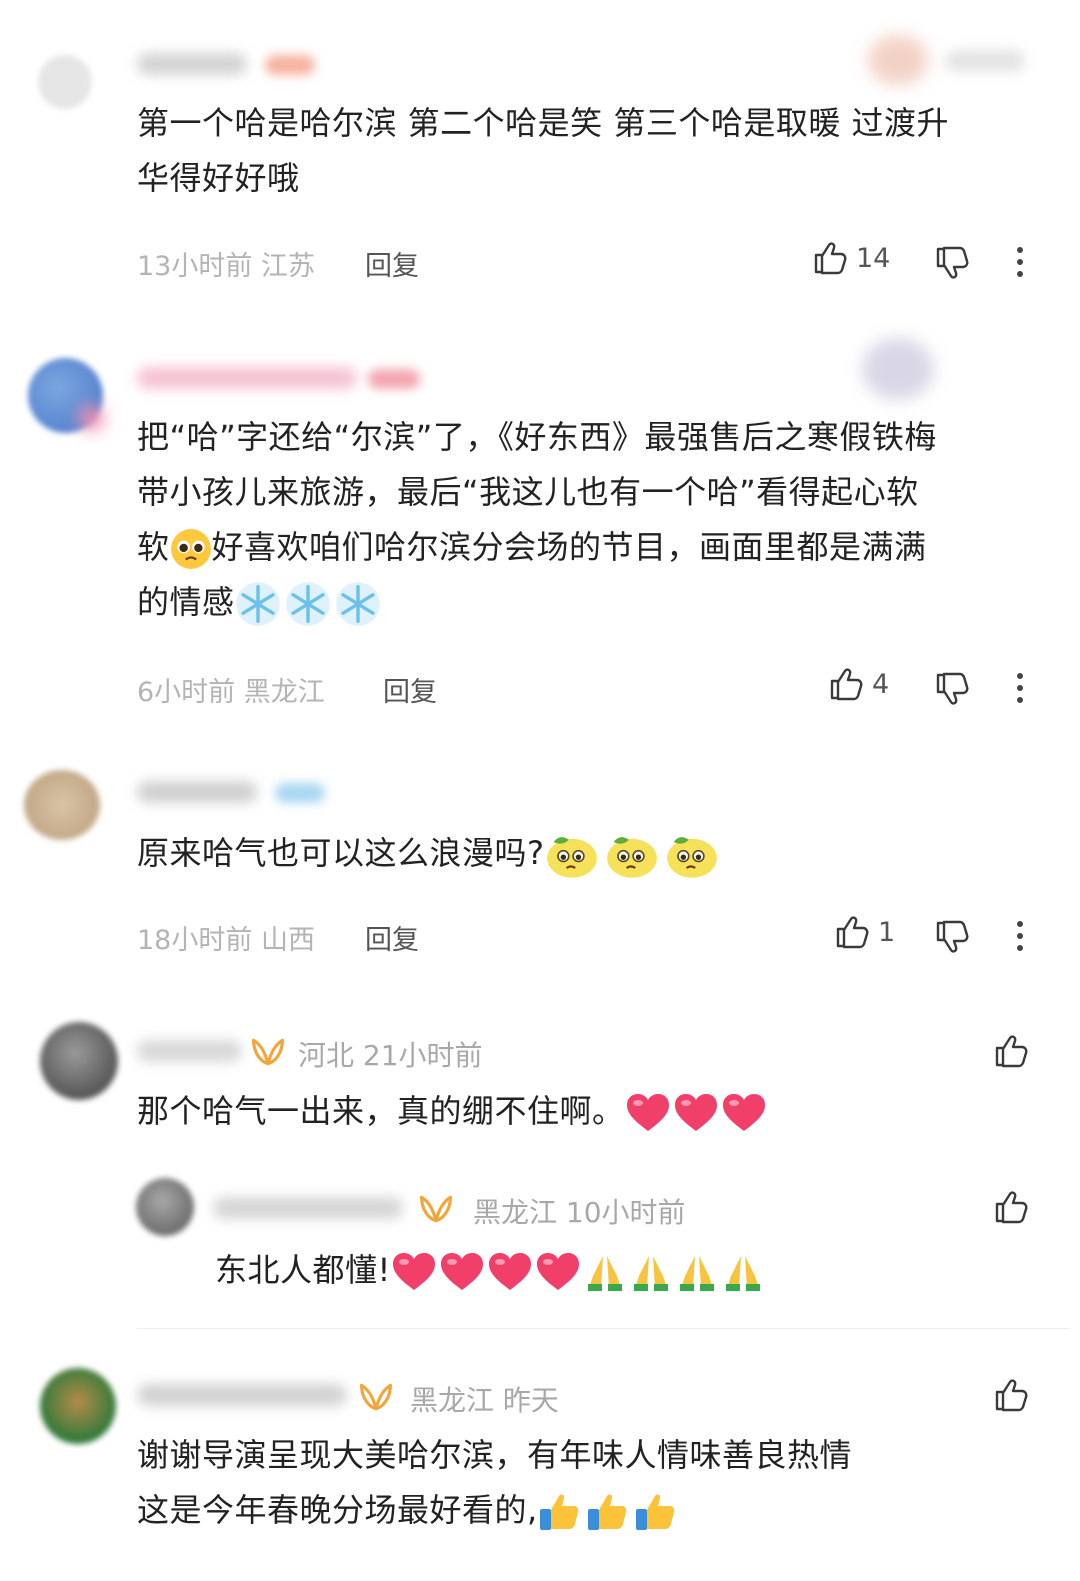 This screenshot has width=1080, height=1581. Describe the element at coordinates (543, 150) in the screenshot. I see `comment-text: 第一个哈是哈尔滨 第二个哈是笑 第三个哈是取暖 过渡升 华得好好哦` at that location.